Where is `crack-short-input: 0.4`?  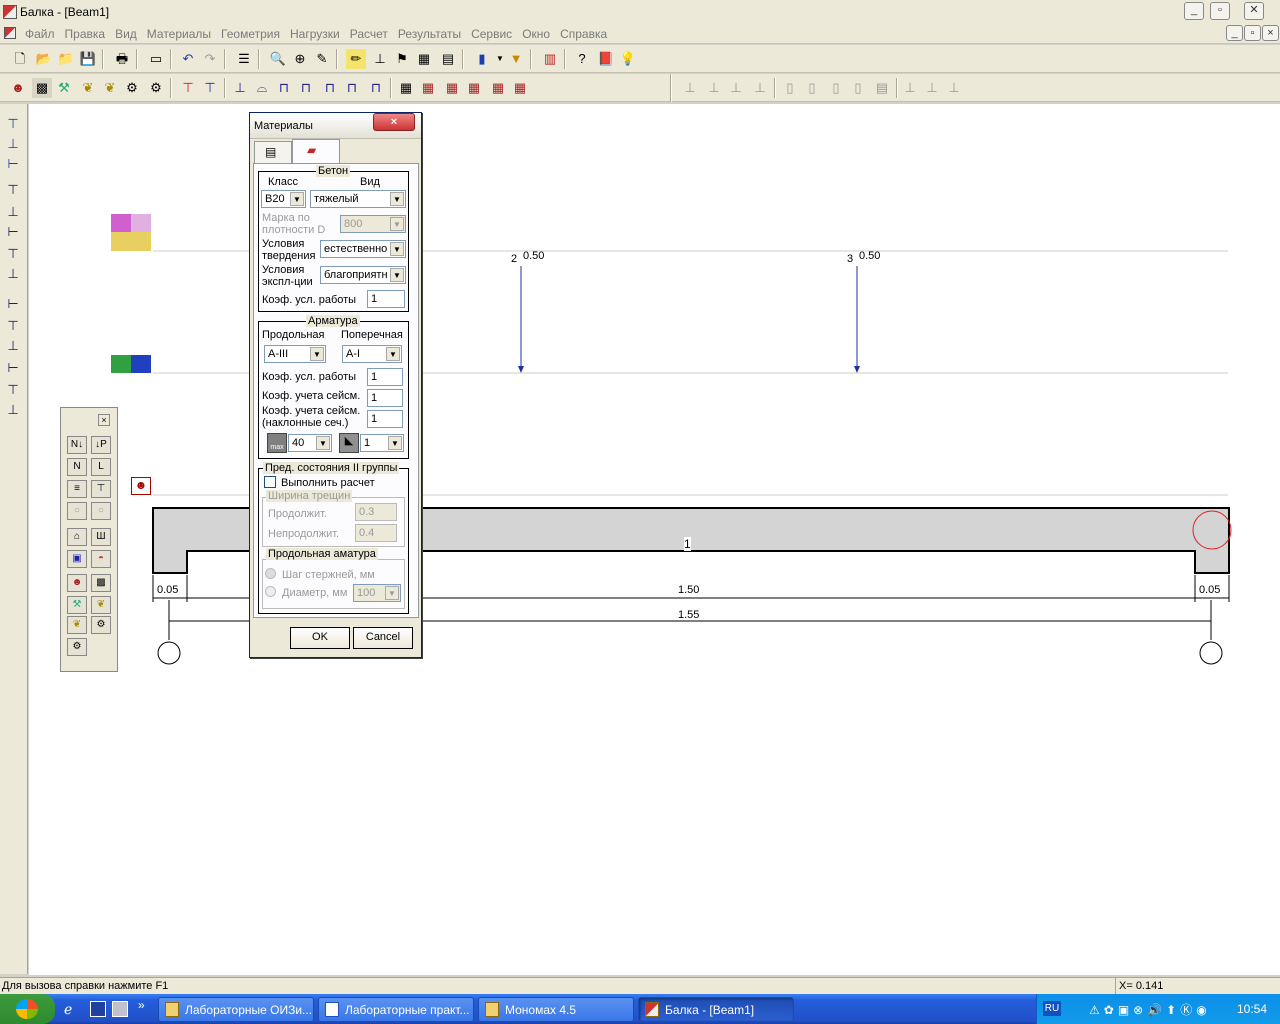 crack-short-input: 0.4 is located at coordinates (376, 533).